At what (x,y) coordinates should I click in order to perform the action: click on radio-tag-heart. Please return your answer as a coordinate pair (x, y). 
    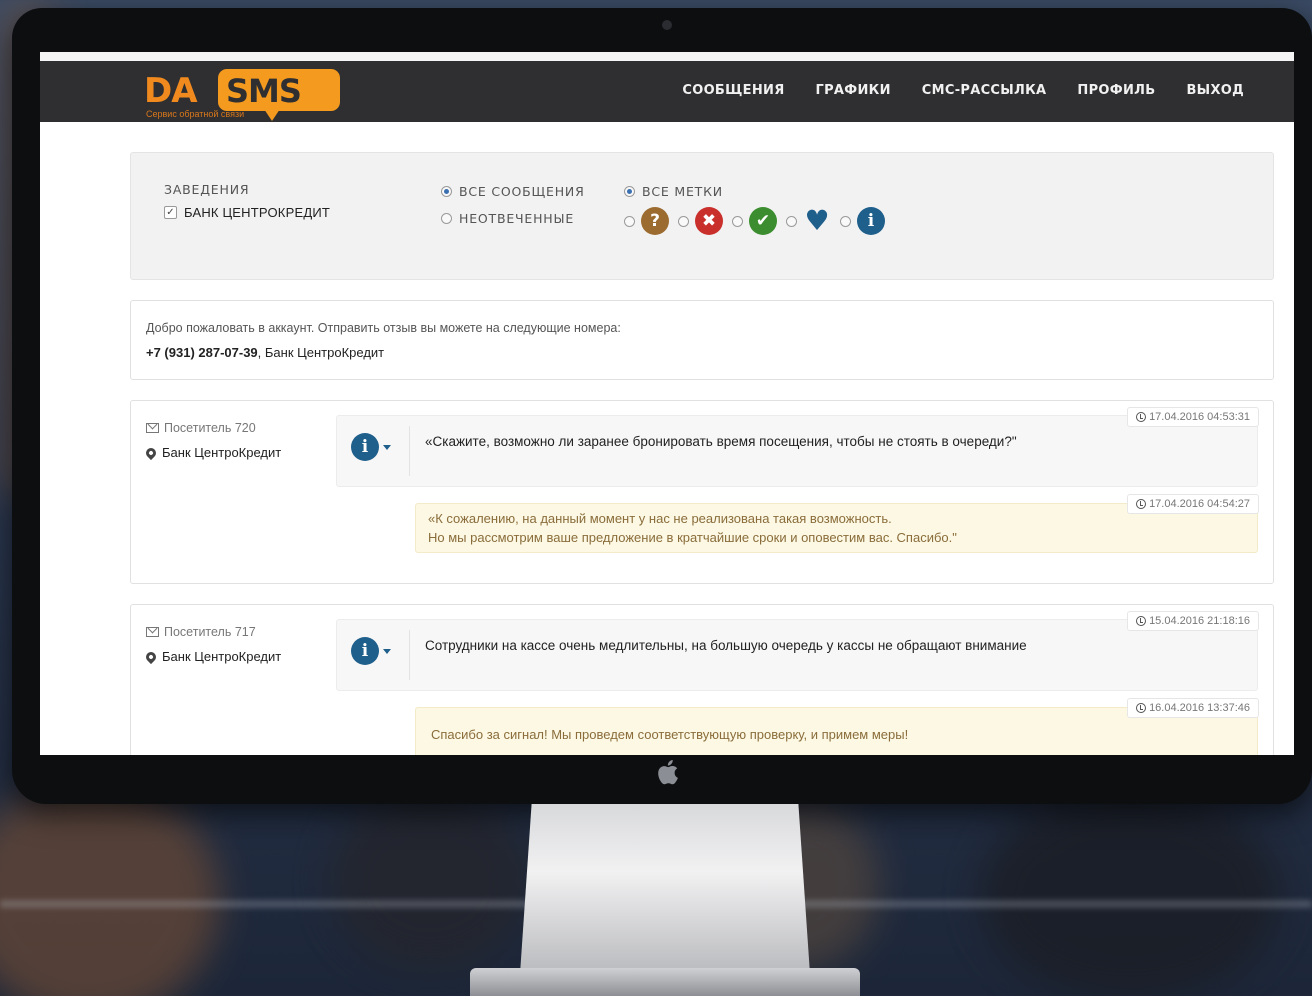
    Looking at the image, I should click on (791, 221).